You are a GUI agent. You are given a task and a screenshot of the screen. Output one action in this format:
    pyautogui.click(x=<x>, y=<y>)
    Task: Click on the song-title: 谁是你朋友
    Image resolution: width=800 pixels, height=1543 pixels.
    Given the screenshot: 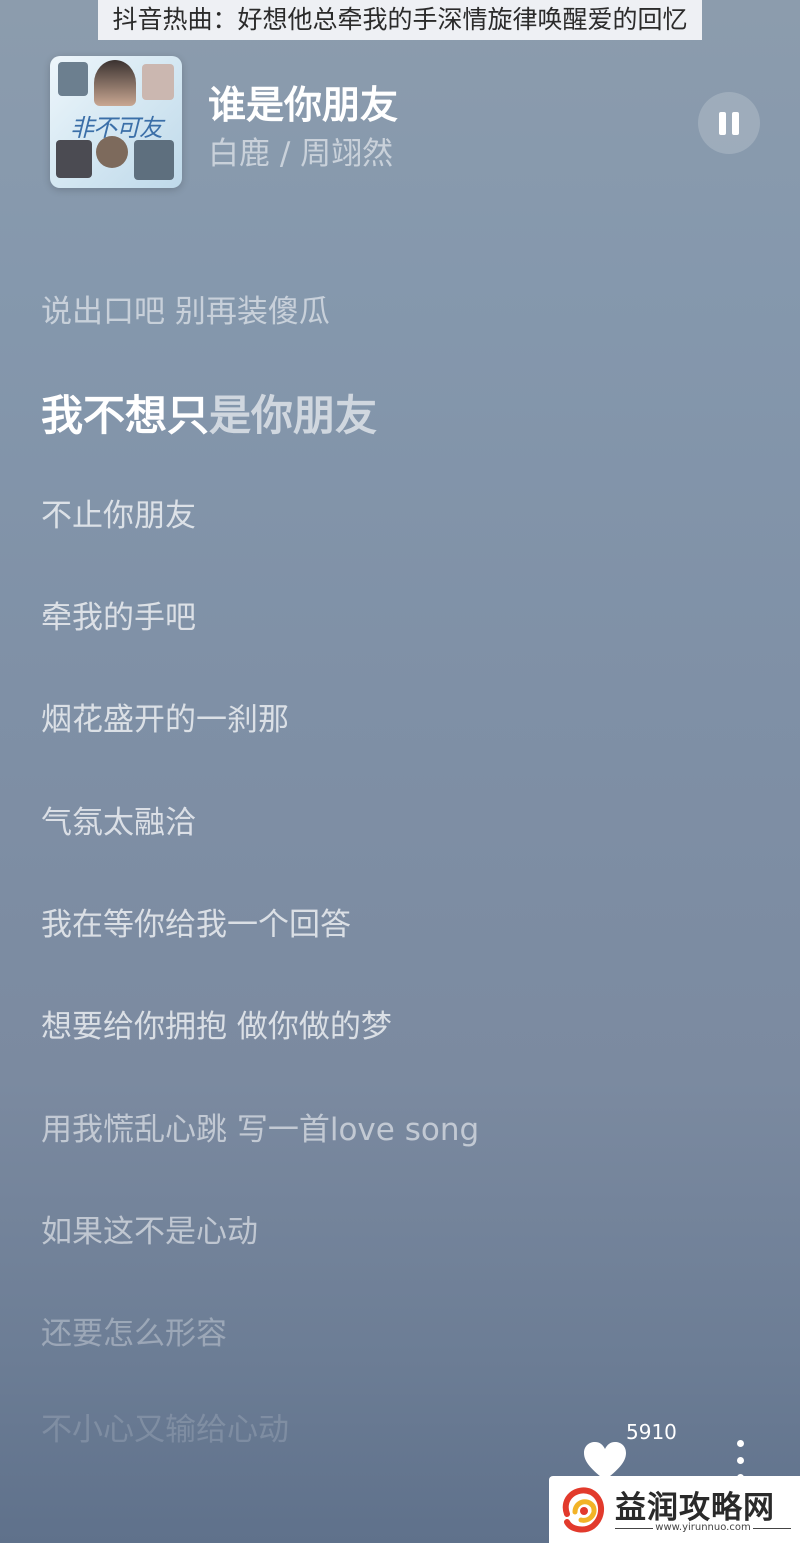 What is the action you would take?
    pyautogui.click(x=303, y=105)
    